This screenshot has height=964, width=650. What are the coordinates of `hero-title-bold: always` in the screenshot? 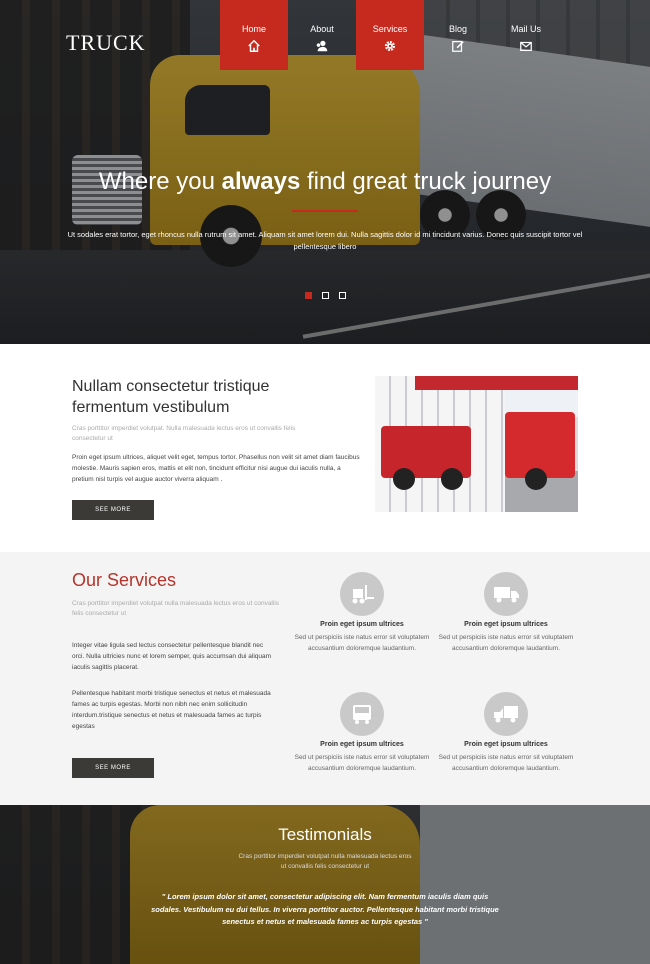 It's located at (261, 181).